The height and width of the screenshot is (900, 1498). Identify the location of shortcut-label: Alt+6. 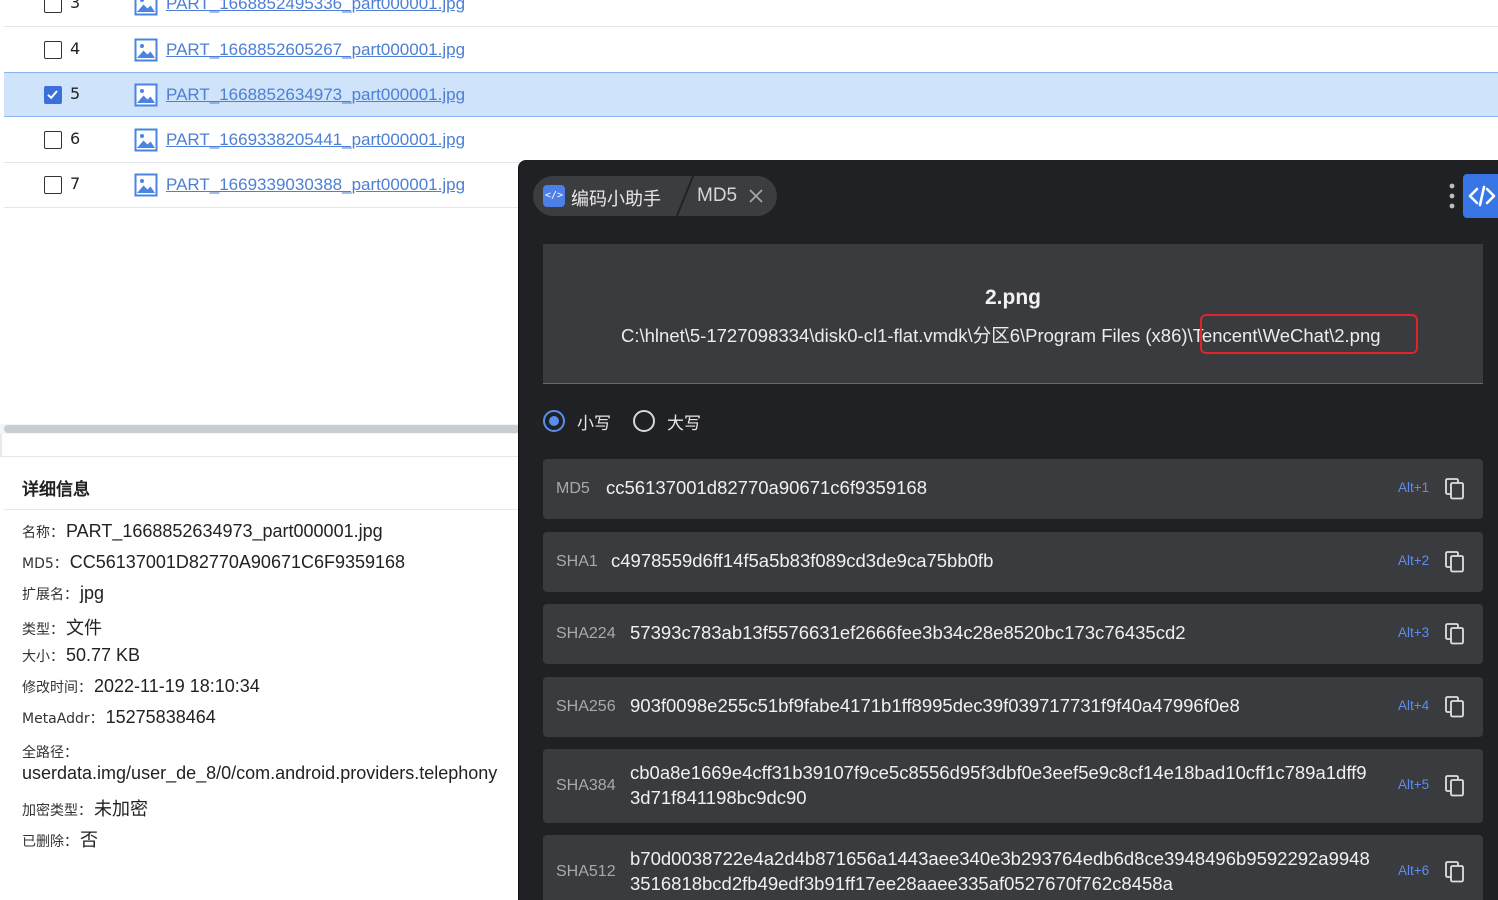
(1414, 870).